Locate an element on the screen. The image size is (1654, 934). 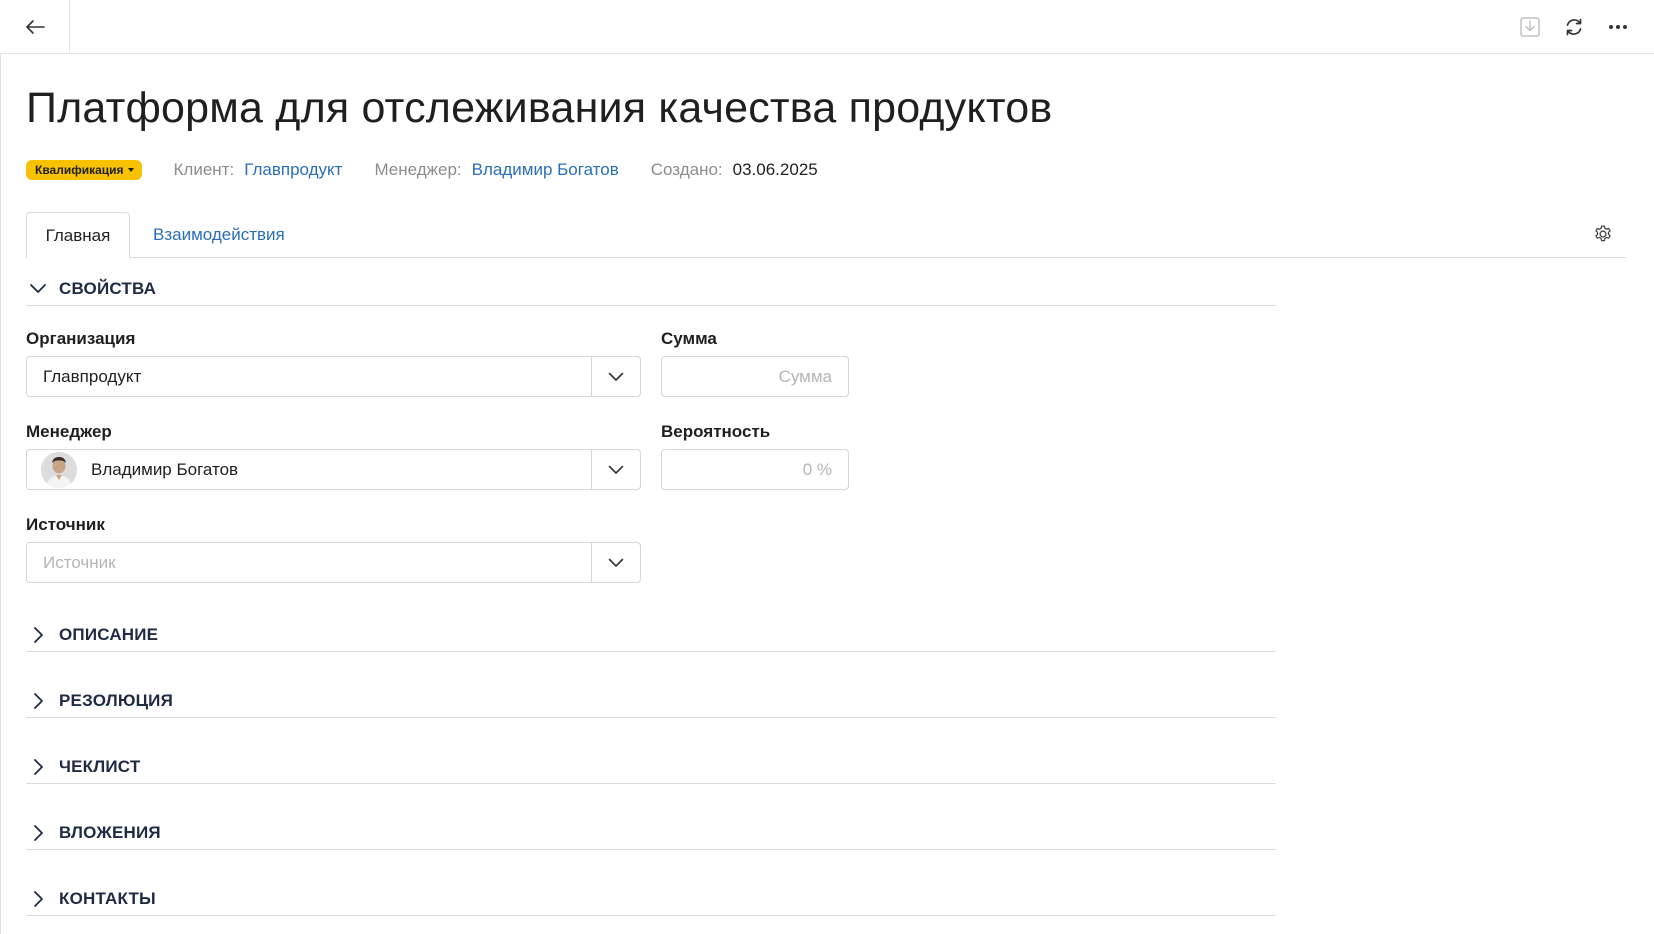
tab-main: Главная is located at coordinates (78, 235).